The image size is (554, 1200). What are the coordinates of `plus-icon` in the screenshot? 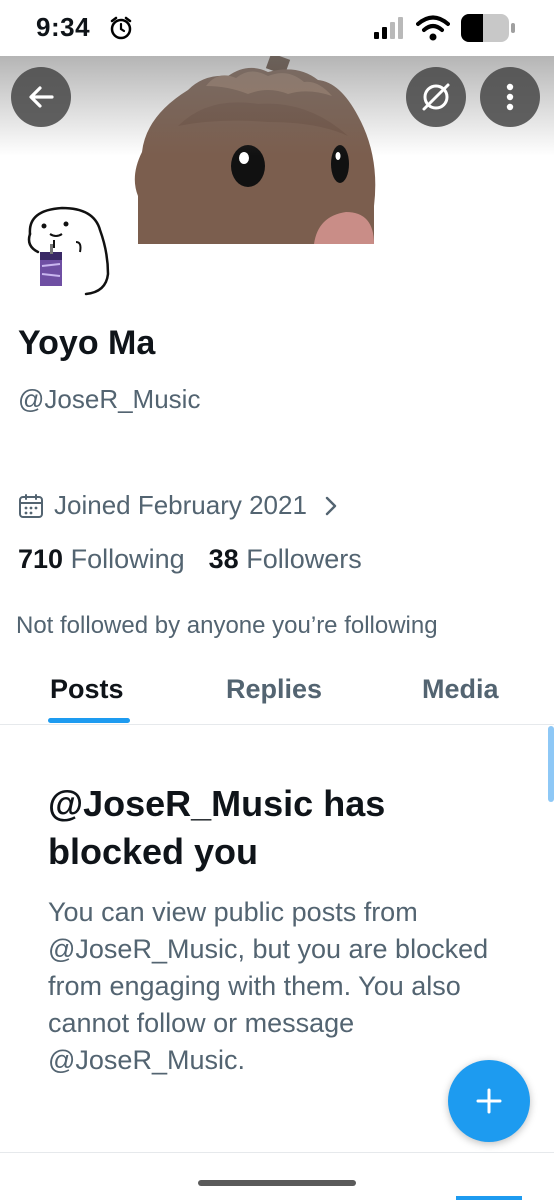 It's located at (489, 1101).